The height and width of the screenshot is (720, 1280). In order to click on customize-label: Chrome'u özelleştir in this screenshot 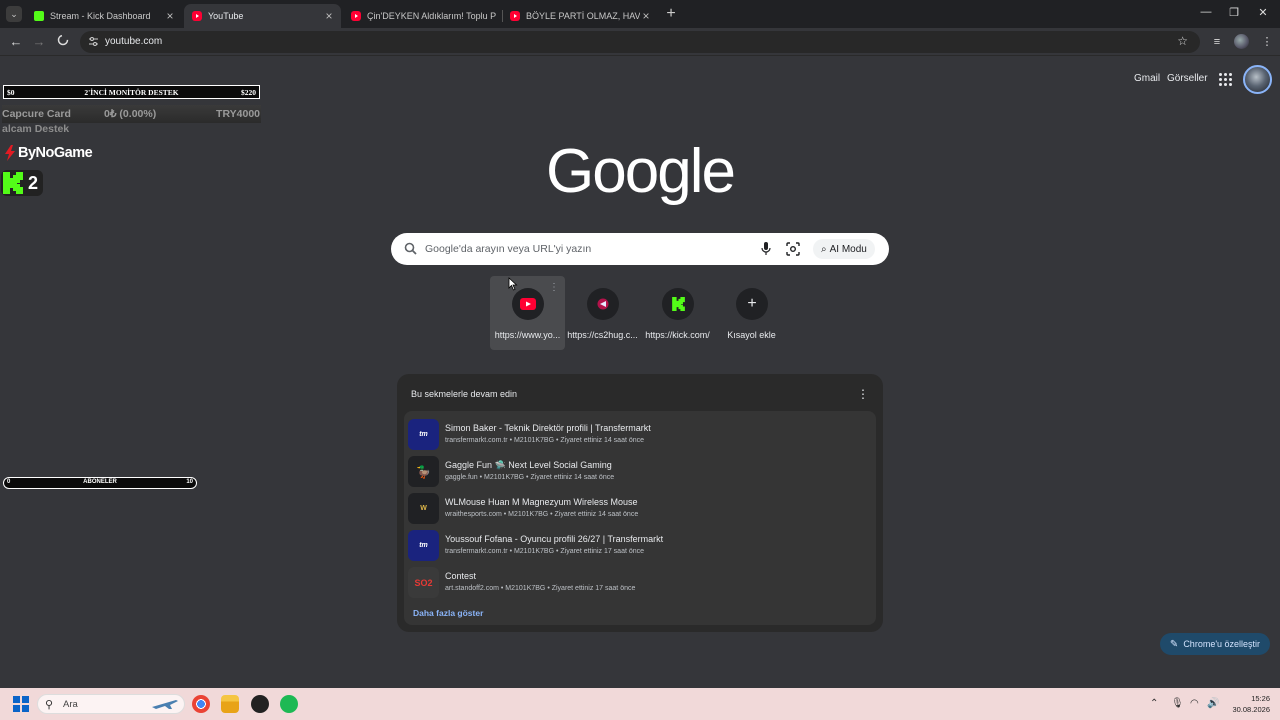, I will do `click(1222, 644)`.